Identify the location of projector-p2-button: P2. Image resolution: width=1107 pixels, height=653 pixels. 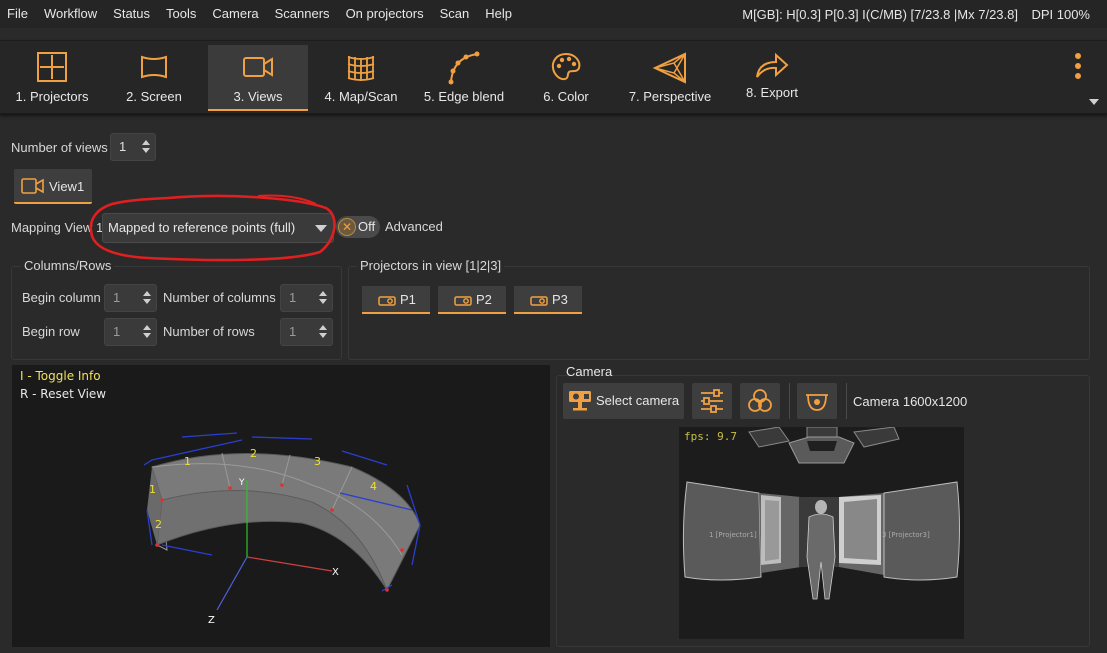
(472, 300).